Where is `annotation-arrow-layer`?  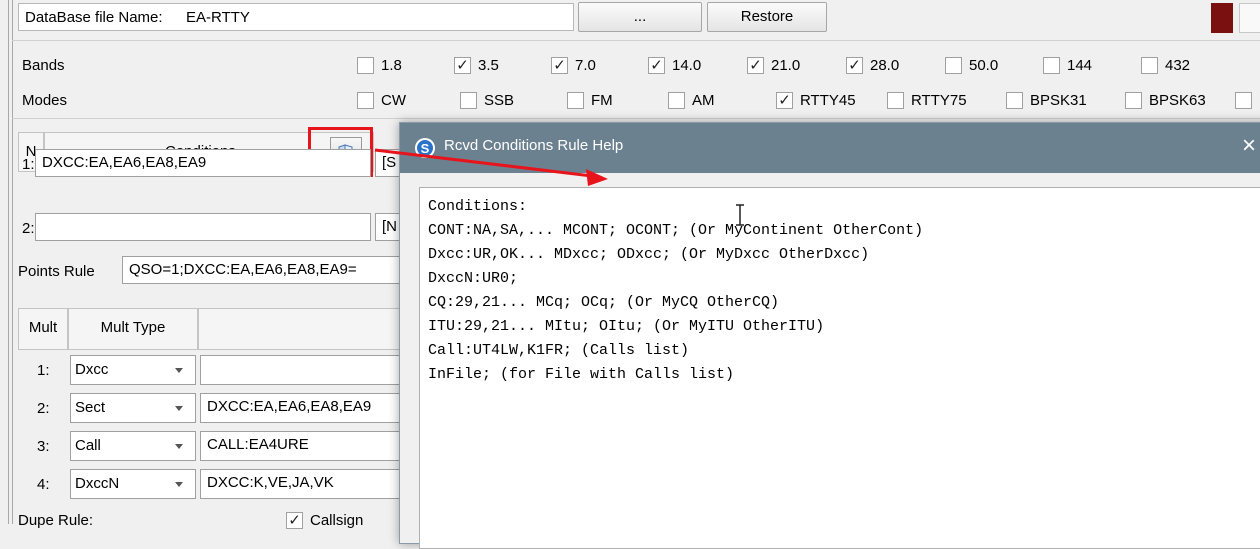 annotation-arrow-layer is located at coordinates (491, 167).